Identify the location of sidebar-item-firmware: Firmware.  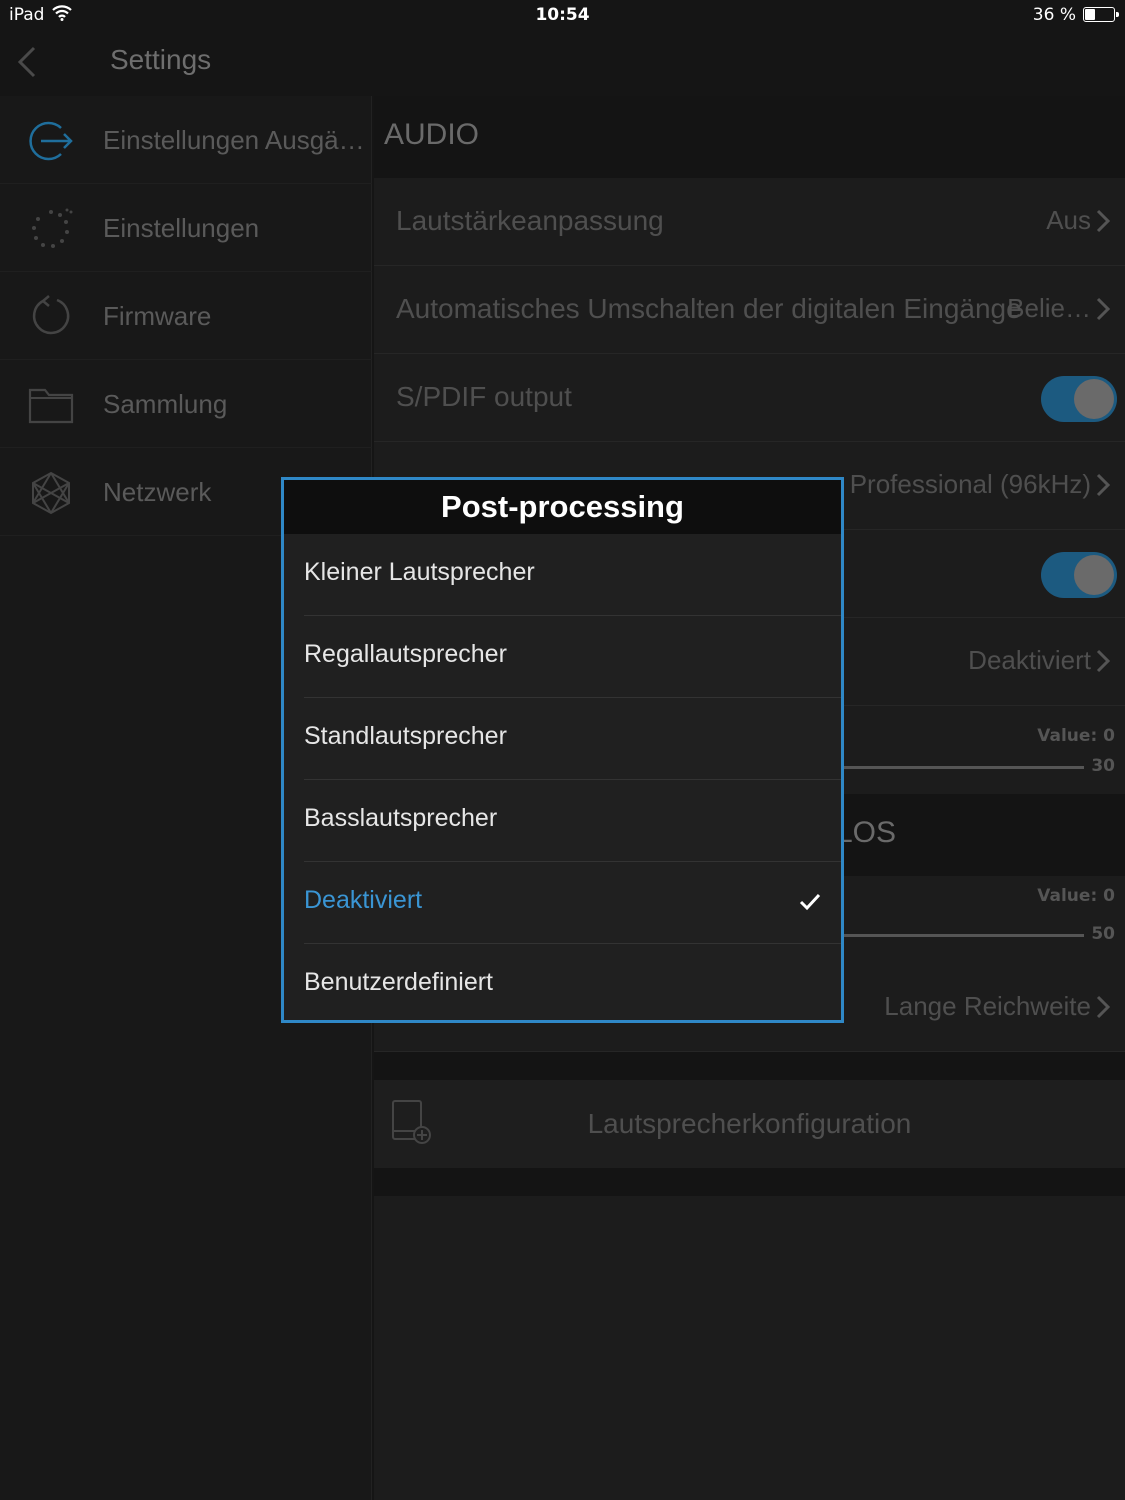
(186, 316).